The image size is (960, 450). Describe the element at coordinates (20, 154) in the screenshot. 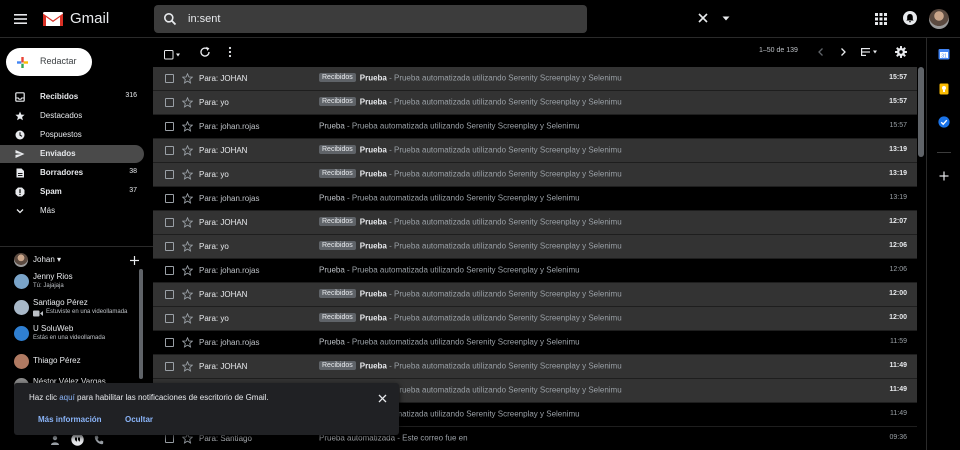

I see `send-icon` at that location.